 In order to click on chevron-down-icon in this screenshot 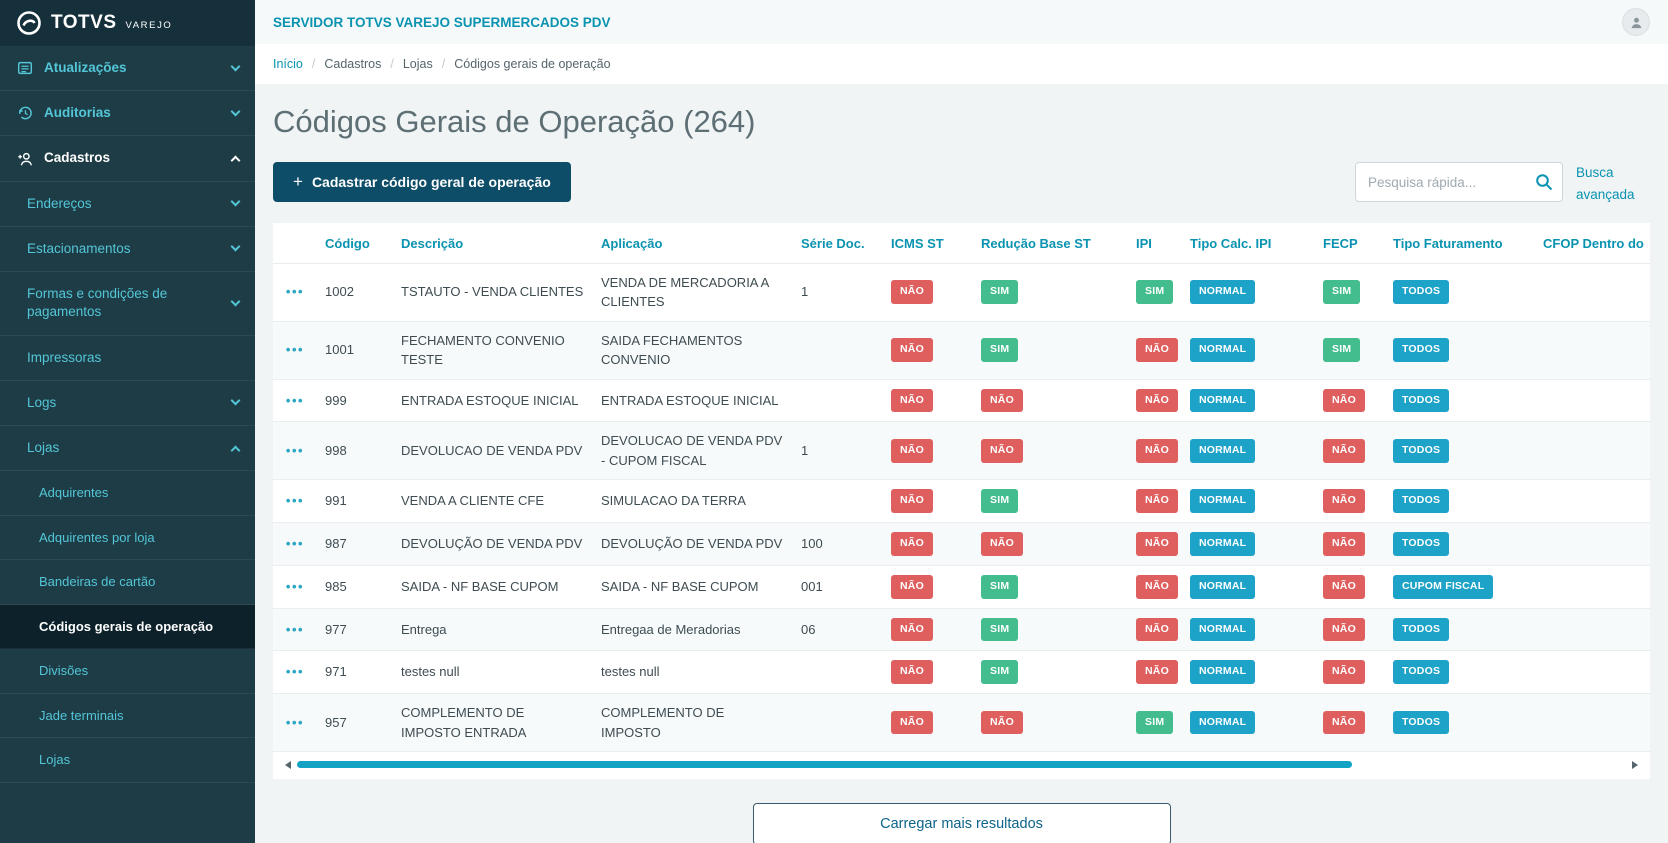, I will do `click(235, 66)`.